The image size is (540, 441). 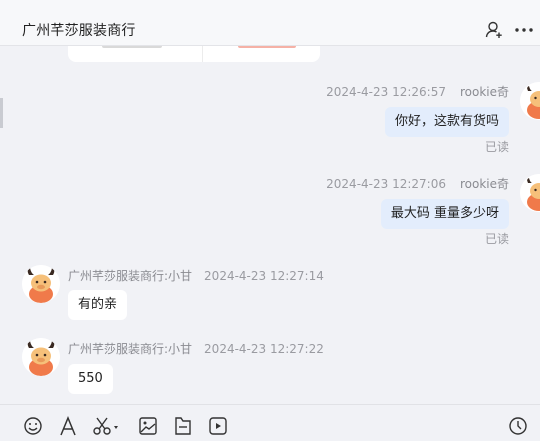 What do you see at coordinates (1, 113) in the screenshot?
I see `scroll-handle` at bounding box center [1, 113].